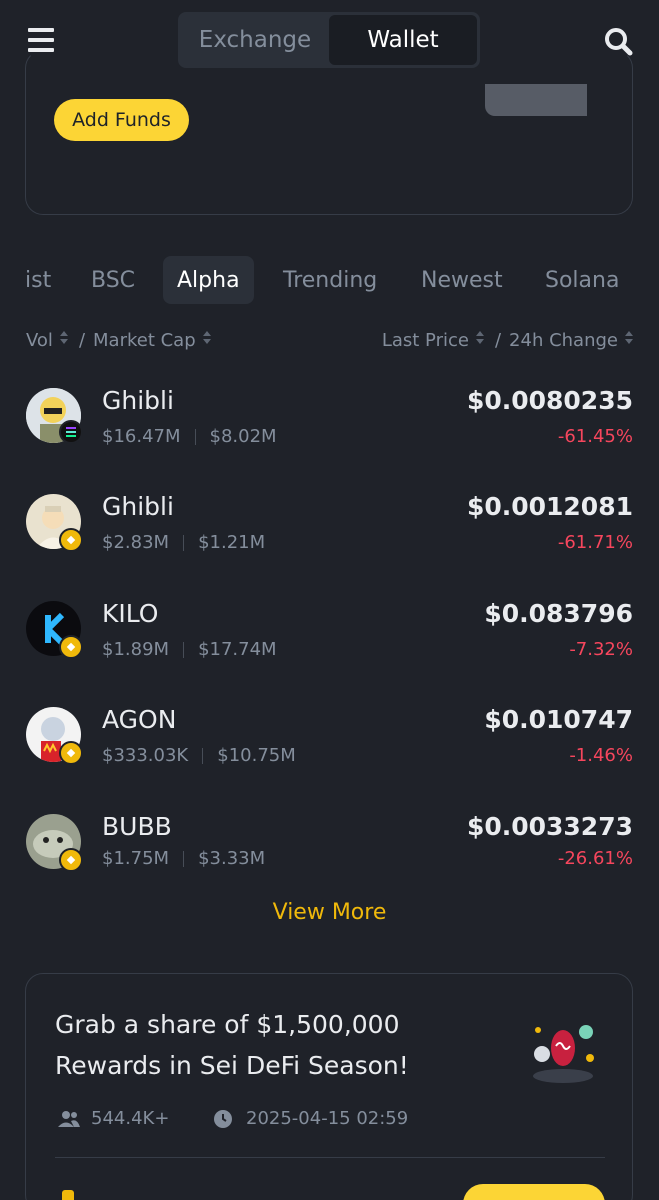 This screenshot has width=659, height=1200. Describe the element at coordinates (595, 542) in the screenshot. I see `token-change: -61.71%` at that location.